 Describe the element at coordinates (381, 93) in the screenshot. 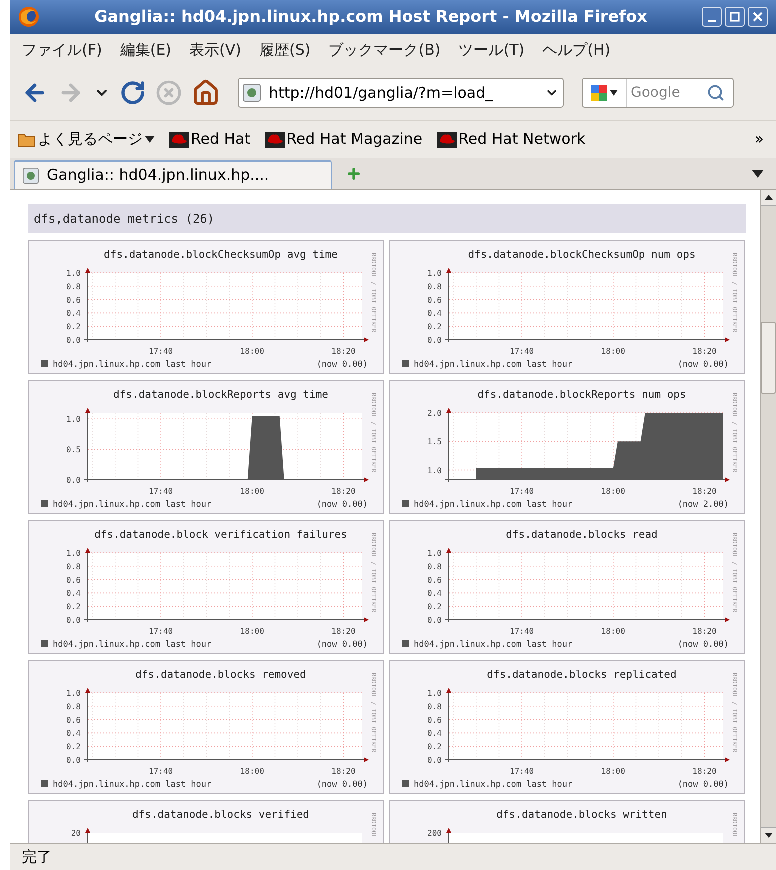

I see `url-text: http://hd01/ganglia/?m=load_` at that location.